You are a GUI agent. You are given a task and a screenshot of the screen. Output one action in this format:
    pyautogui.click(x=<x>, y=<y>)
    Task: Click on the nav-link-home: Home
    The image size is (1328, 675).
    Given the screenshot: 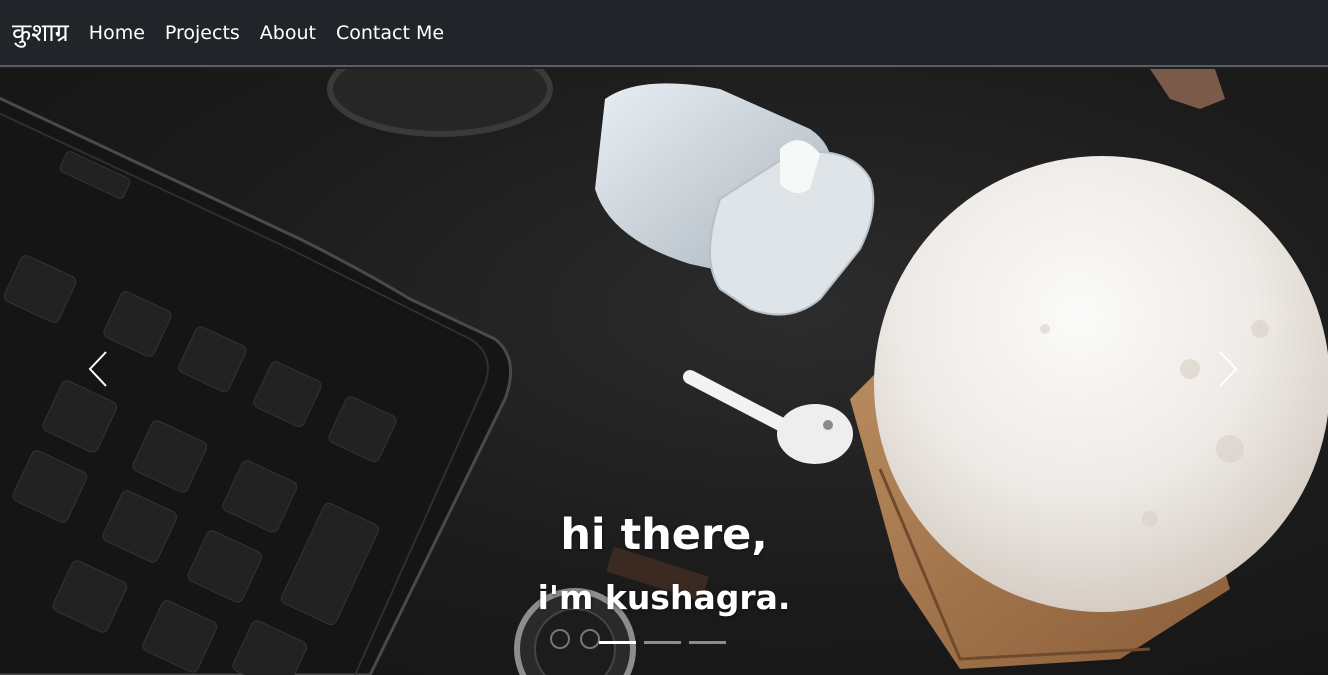 What is the action you would take?
    pyautogui.click(x=117, y=33)
    